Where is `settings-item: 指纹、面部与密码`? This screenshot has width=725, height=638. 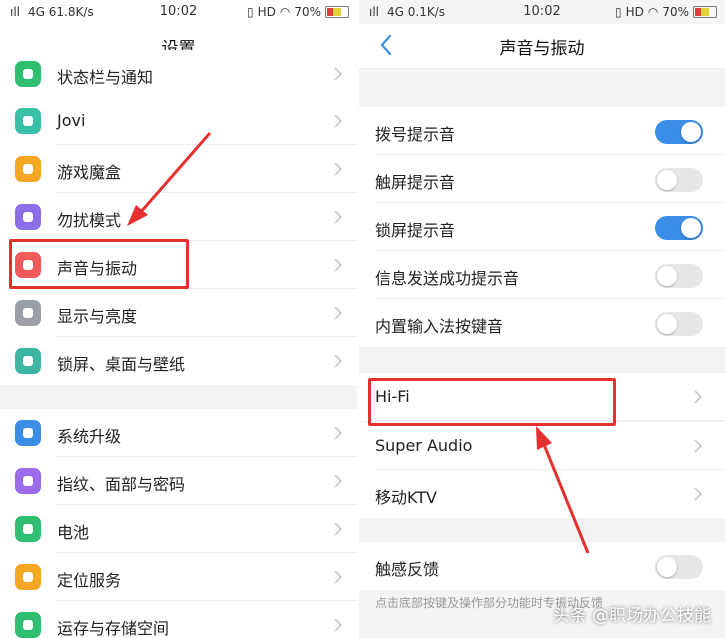 settings-item: 指纹、面部与密码 is located at coordinates (178, 481).